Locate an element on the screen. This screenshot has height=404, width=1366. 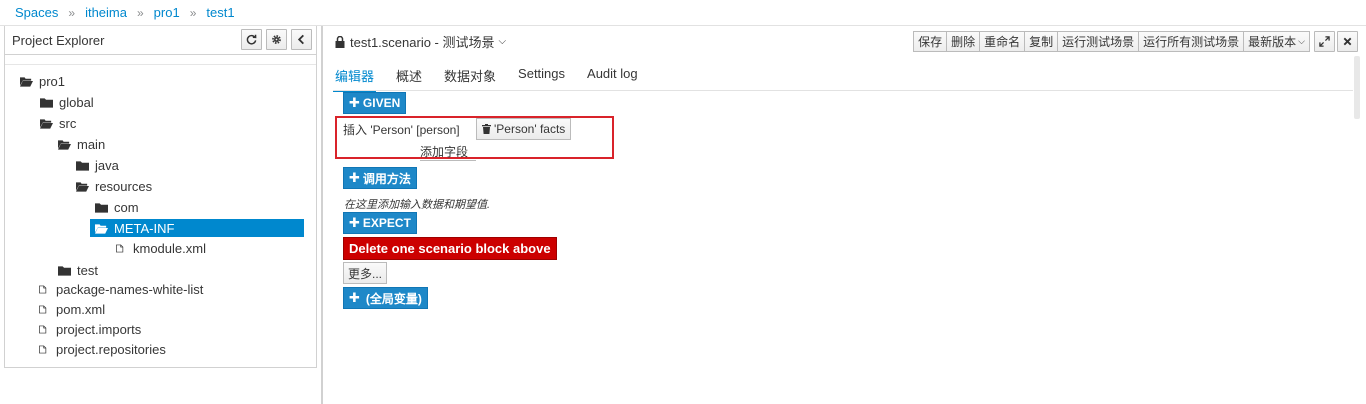
tree-item-label: pom.xml is located at coordinates (81, 309).